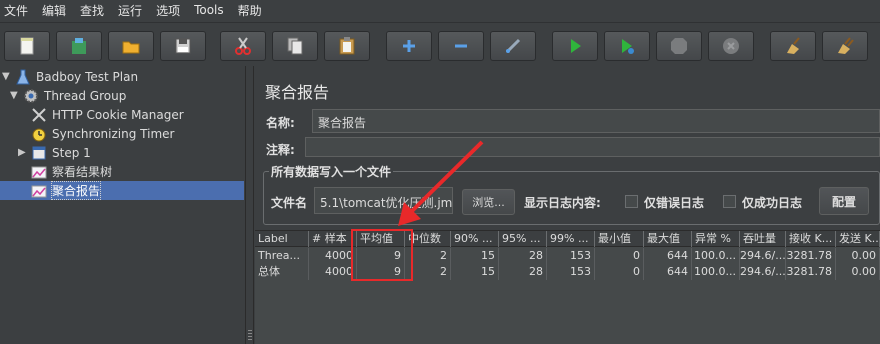  I want to click on name-label: 名称:, so click(280, 123).